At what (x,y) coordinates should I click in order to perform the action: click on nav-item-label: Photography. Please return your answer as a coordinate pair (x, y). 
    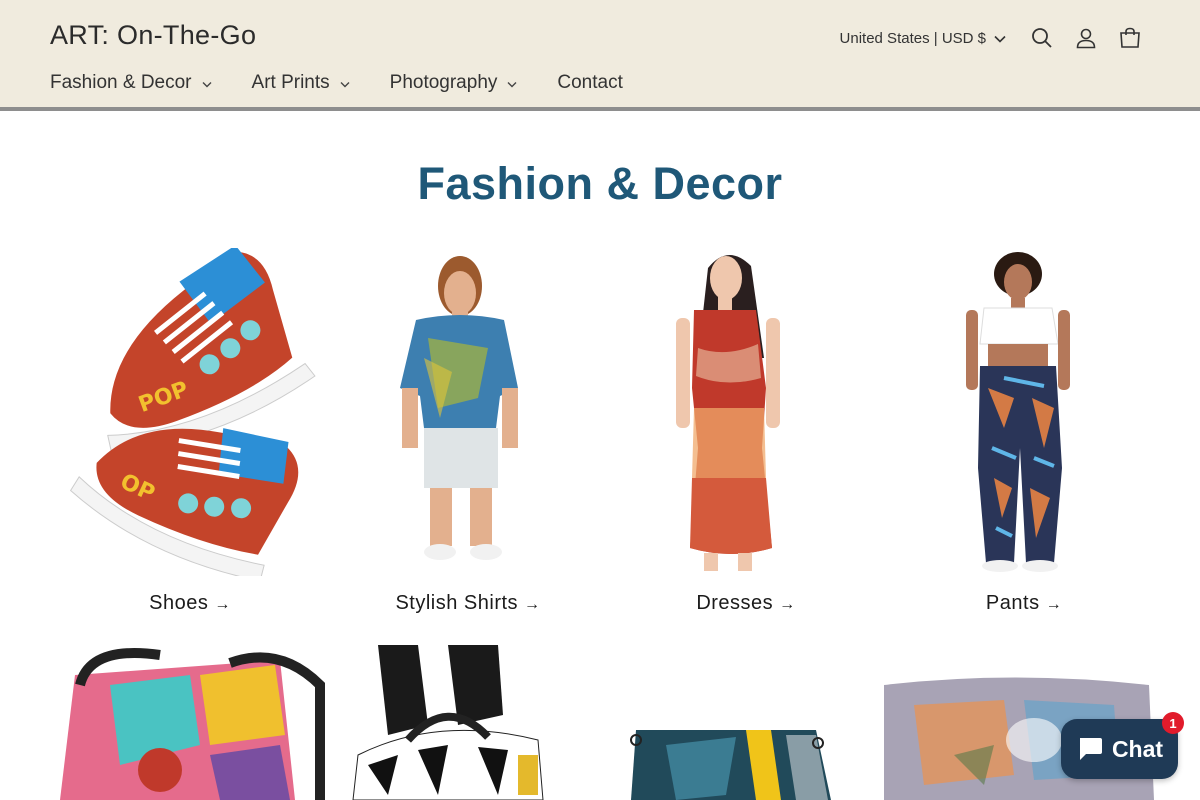
    Looking at the image, I should click on (443, 82).